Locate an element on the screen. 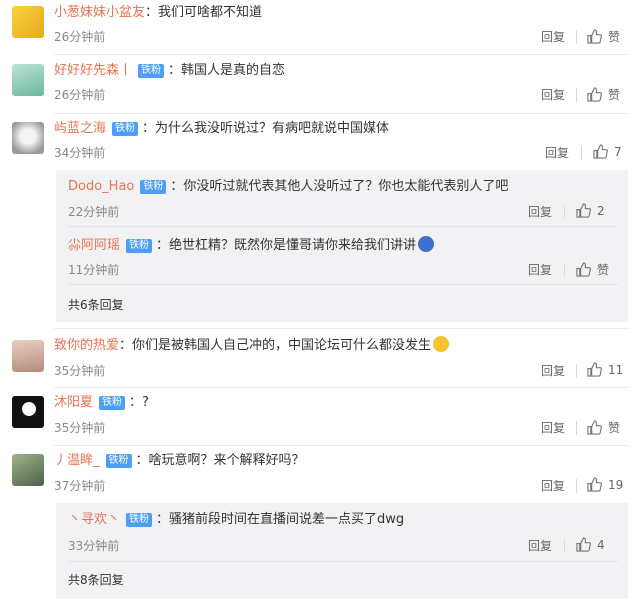  username: 小葱妹妹小盆友 is located at coordinates (99, 12).